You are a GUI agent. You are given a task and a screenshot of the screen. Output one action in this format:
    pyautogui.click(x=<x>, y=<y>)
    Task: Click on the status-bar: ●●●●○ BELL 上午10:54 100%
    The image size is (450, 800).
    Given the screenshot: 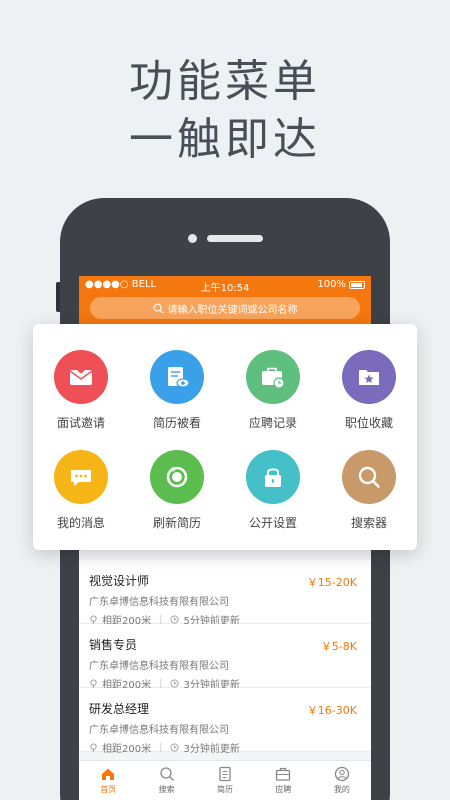 What is the action you would take?
    pyautogui.click(x=225, y=287)
    